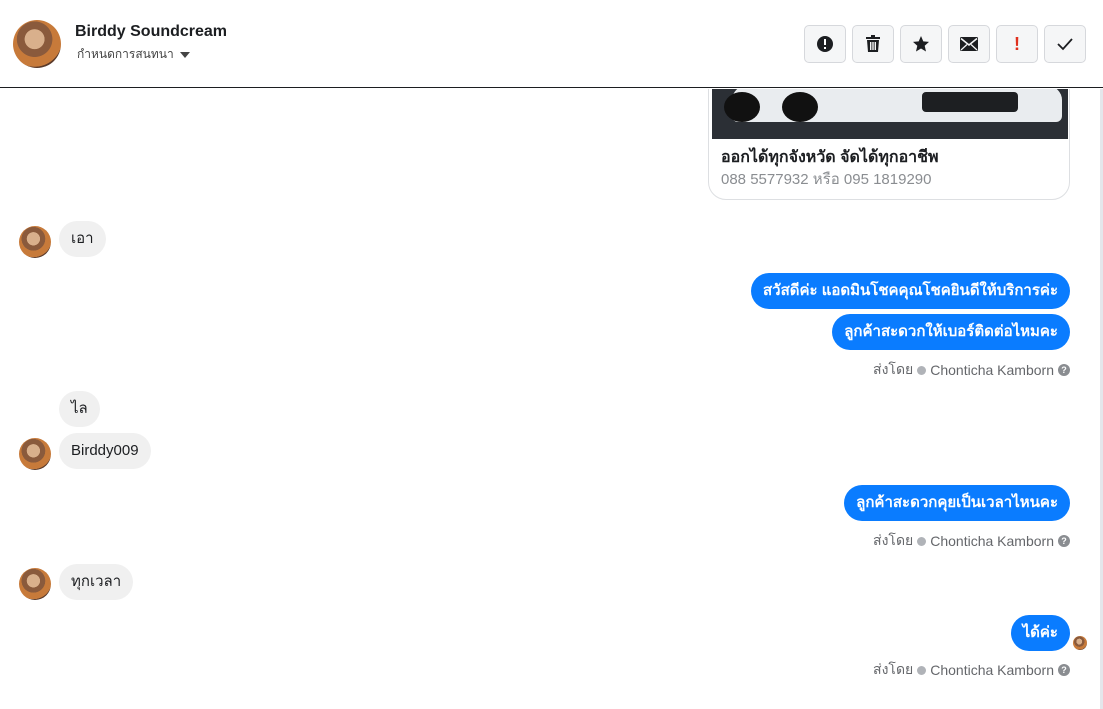  I want to click on trash-icon, so click(873, 43).